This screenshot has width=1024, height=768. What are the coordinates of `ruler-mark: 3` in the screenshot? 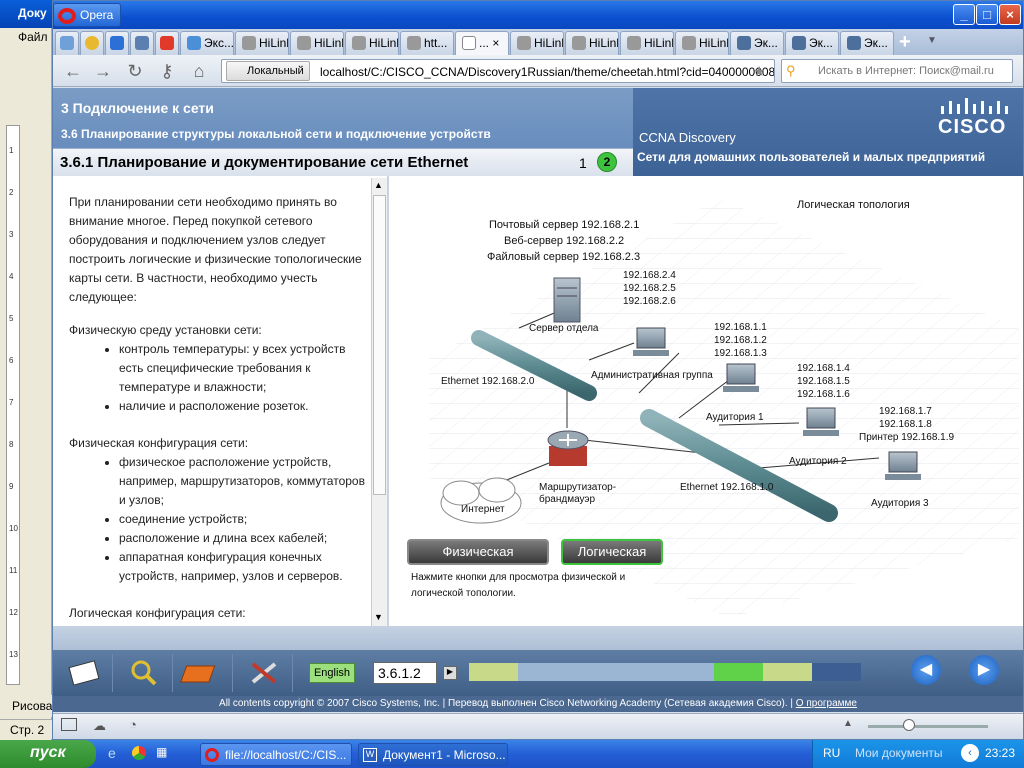 It's located at (11, 234).